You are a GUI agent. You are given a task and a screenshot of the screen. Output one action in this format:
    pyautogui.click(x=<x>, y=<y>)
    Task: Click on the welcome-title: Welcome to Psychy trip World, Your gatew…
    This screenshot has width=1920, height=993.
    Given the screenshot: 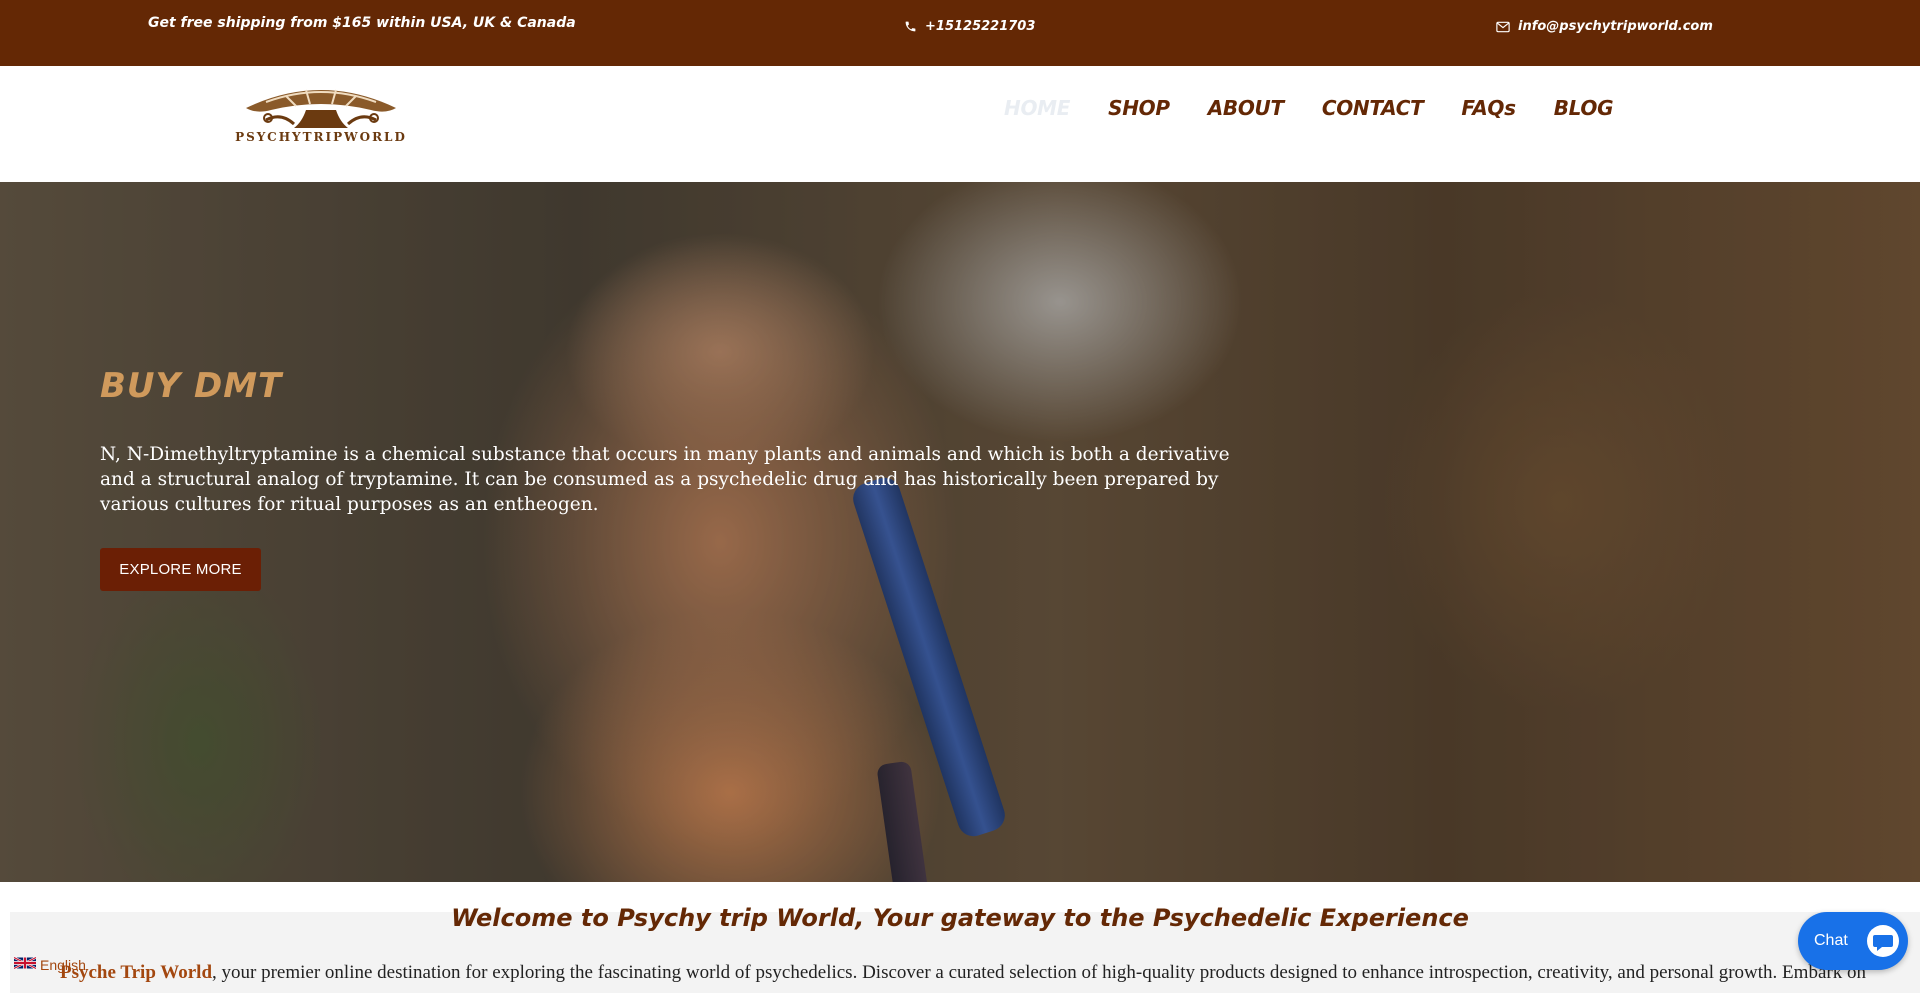 What is the action you would take?
    pyautogui.click(x=960, y=918)
    